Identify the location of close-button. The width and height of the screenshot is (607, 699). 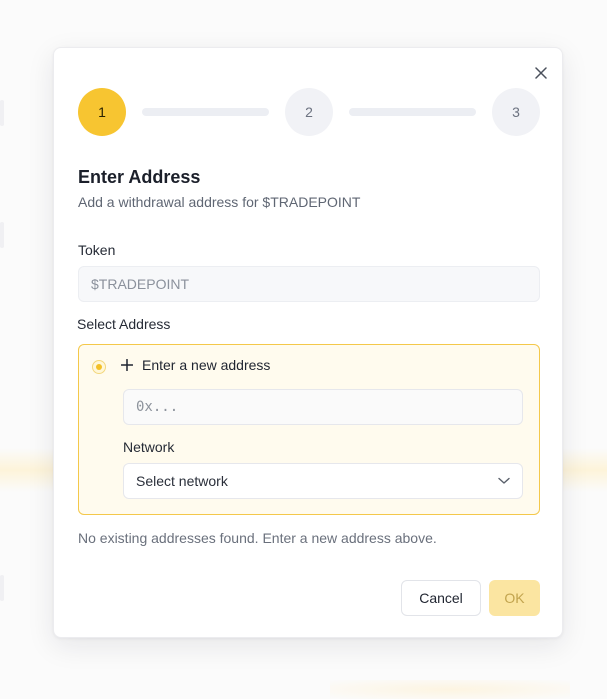
(541, 73).